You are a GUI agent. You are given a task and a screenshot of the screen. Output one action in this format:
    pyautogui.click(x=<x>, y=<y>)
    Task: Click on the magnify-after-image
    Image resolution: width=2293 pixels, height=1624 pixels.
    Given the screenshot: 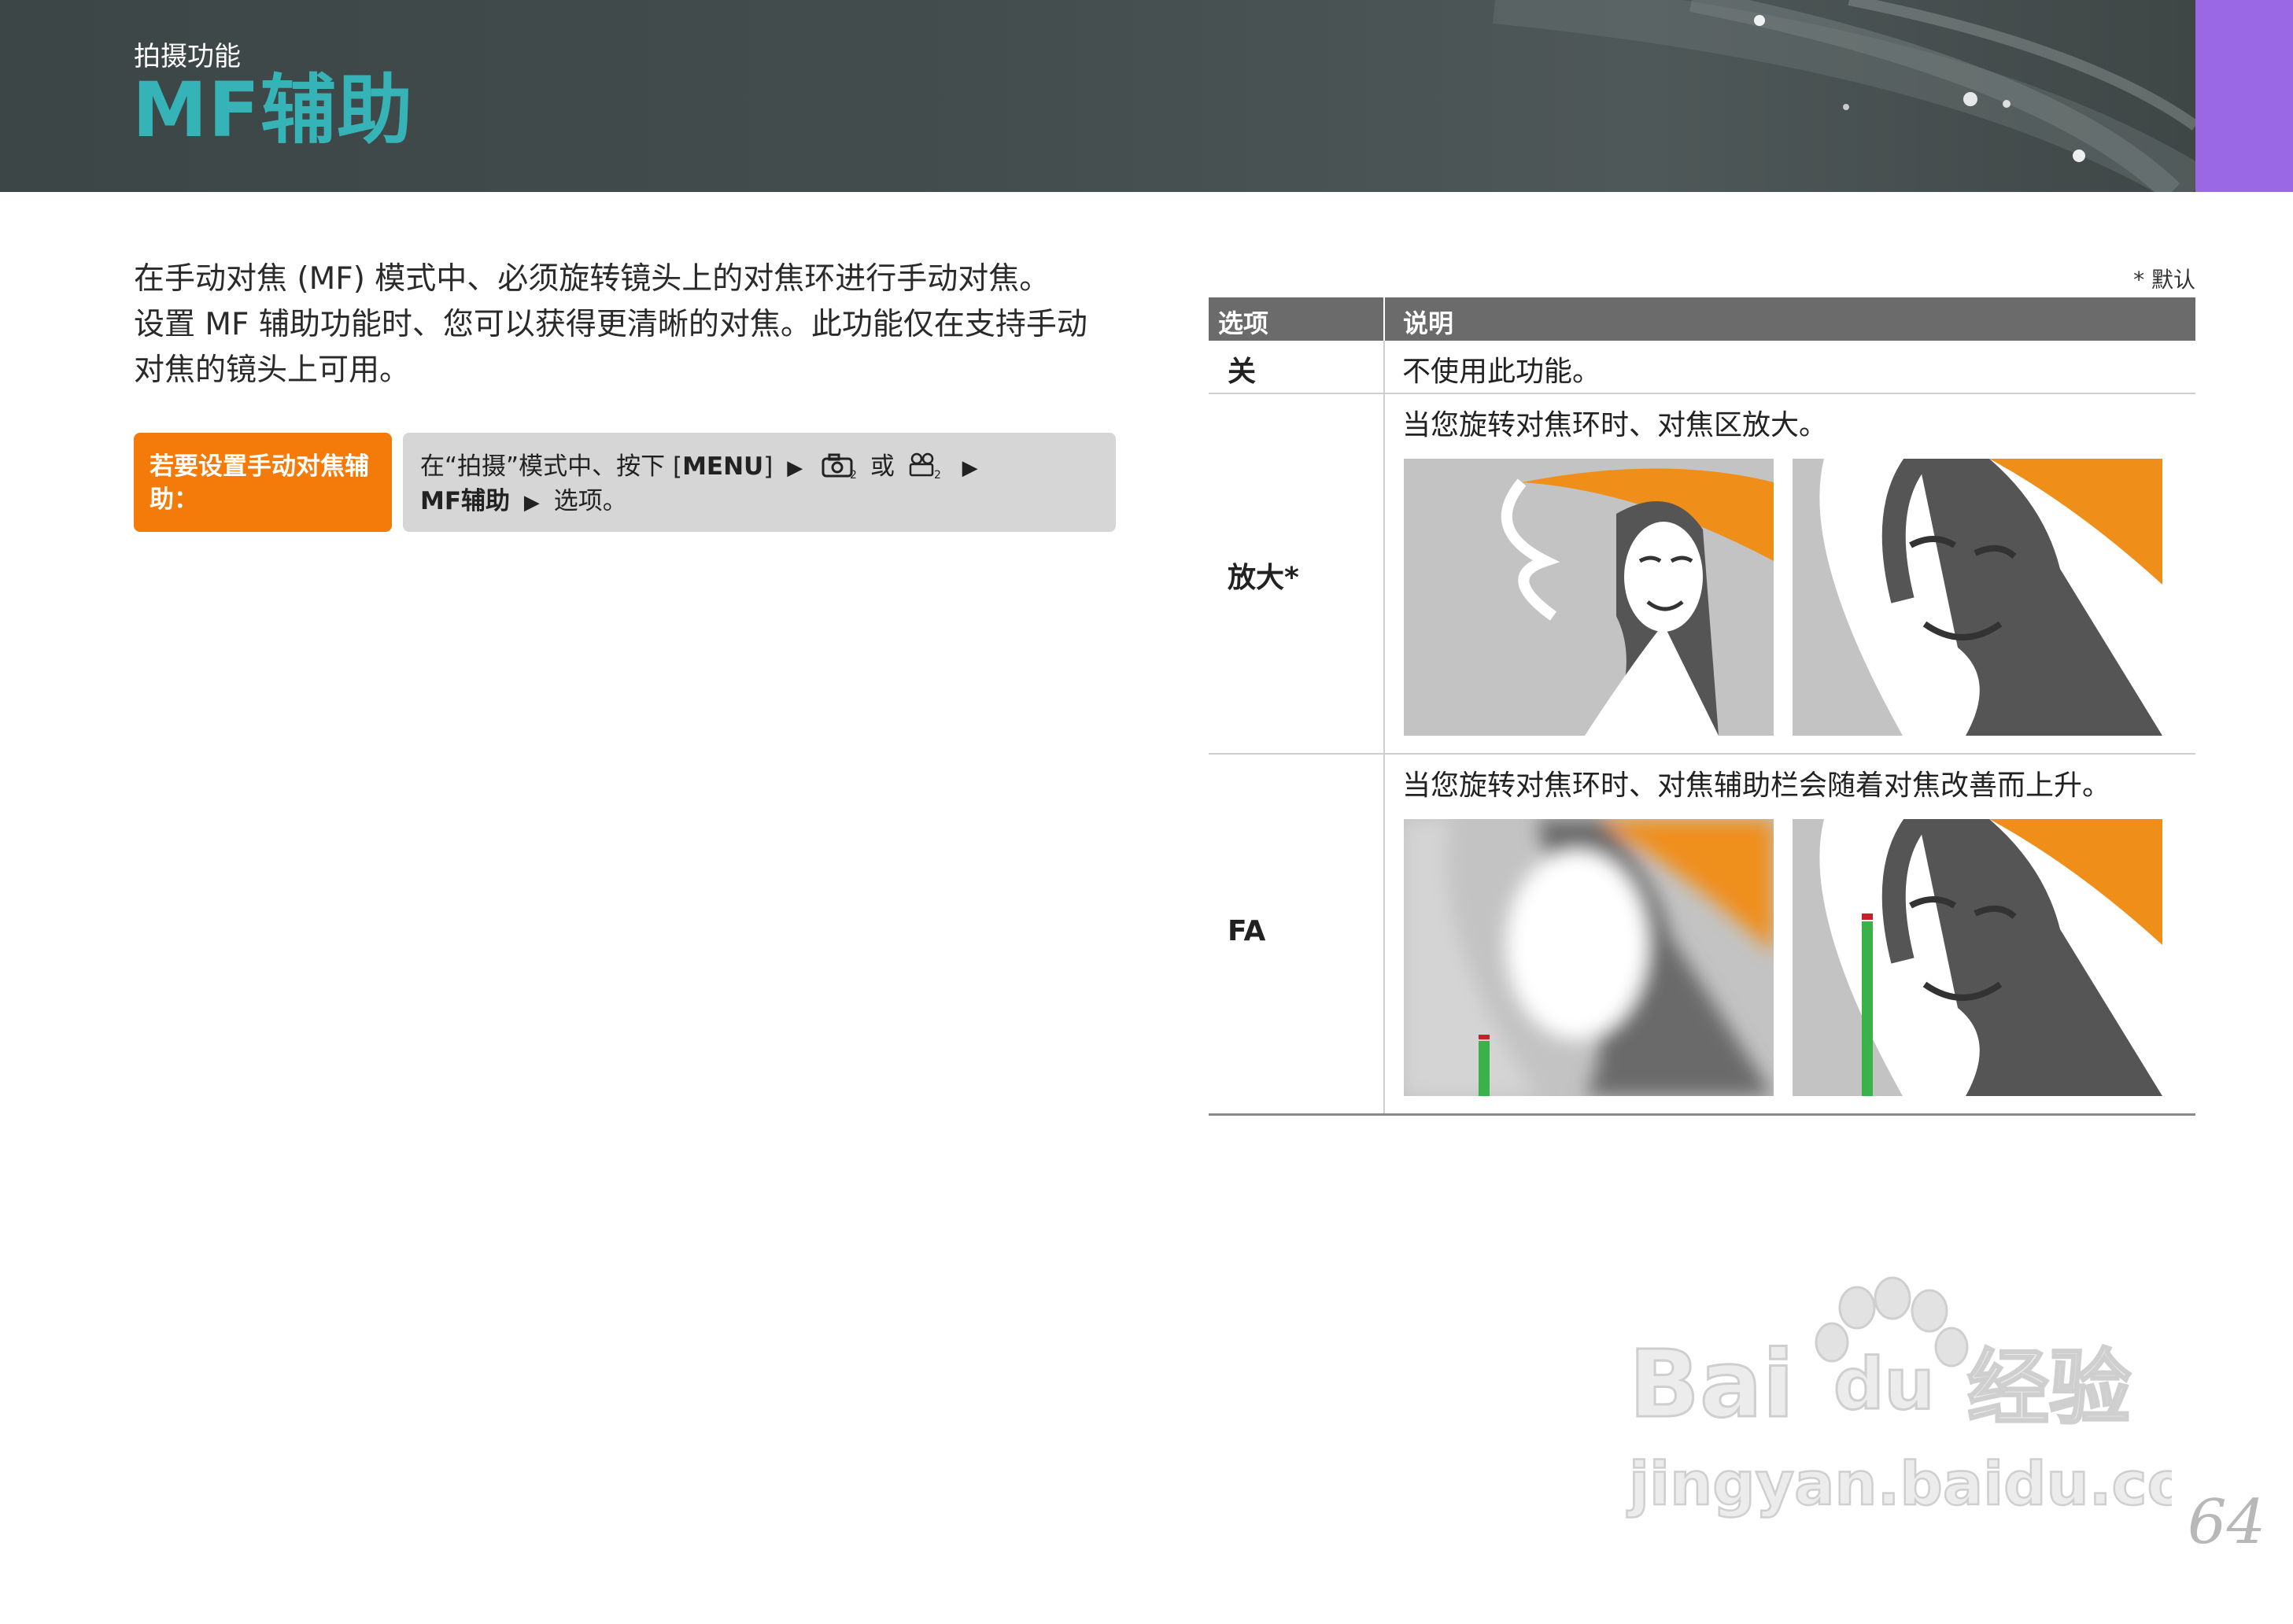 What is the action you would take?
    pyautogui.click(x=1977, y=597)
    